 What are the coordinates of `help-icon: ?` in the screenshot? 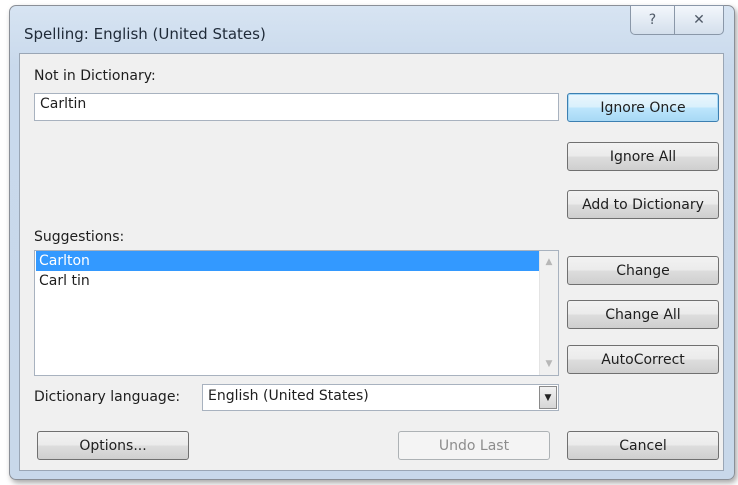 It's located at (652, 20).